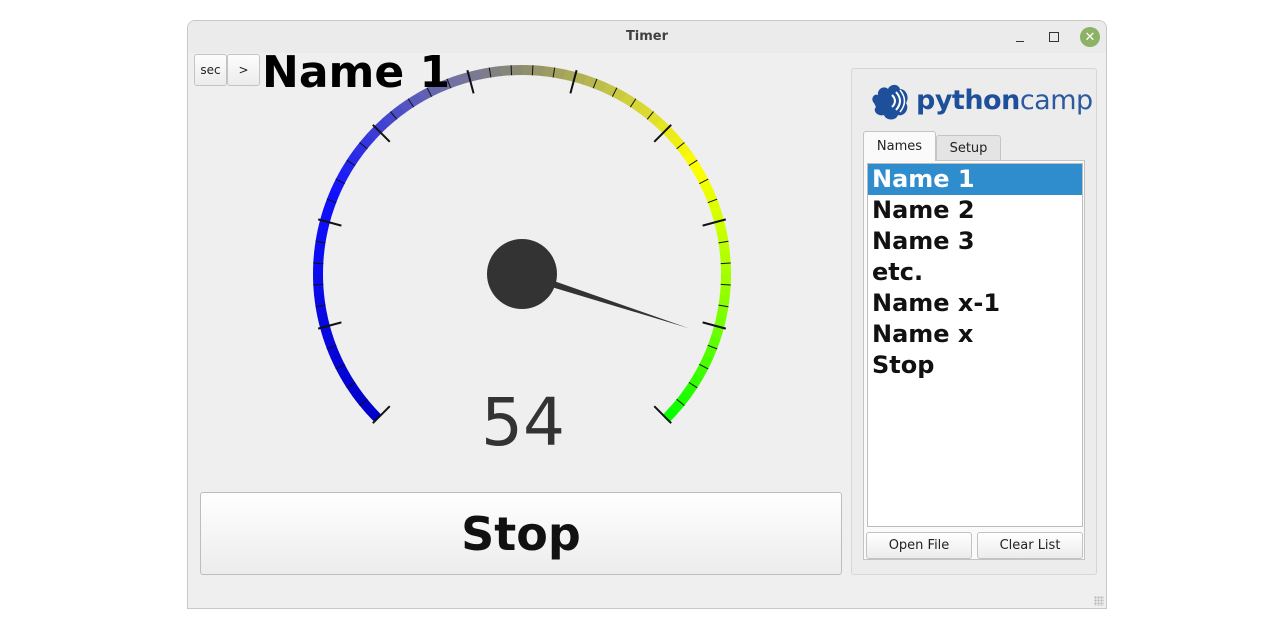 This screenshot has height=640, width=1280. What do you see at coordinates (1004, 100) in the screenshot?
I see `logo-text: pythoncamp` at bounding box center [1004, 100].